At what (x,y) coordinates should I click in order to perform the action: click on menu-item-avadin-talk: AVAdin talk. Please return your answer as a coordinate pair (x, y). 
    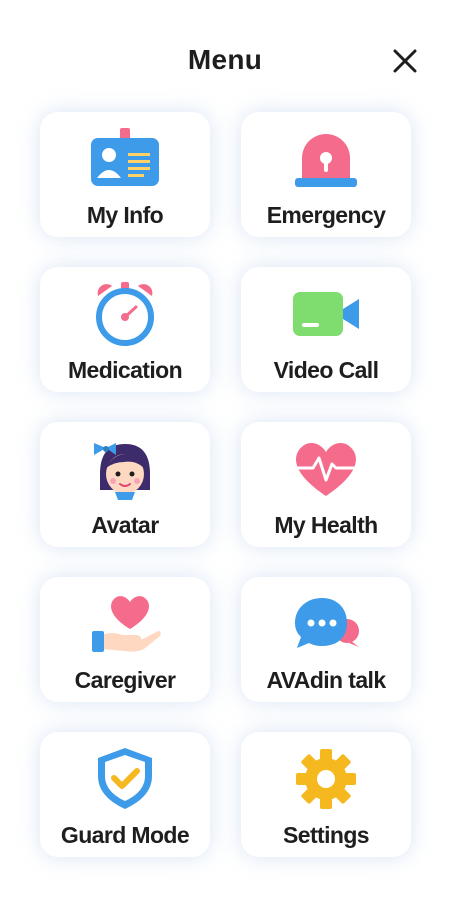
    Looking at the image, I should click on (326, 639).